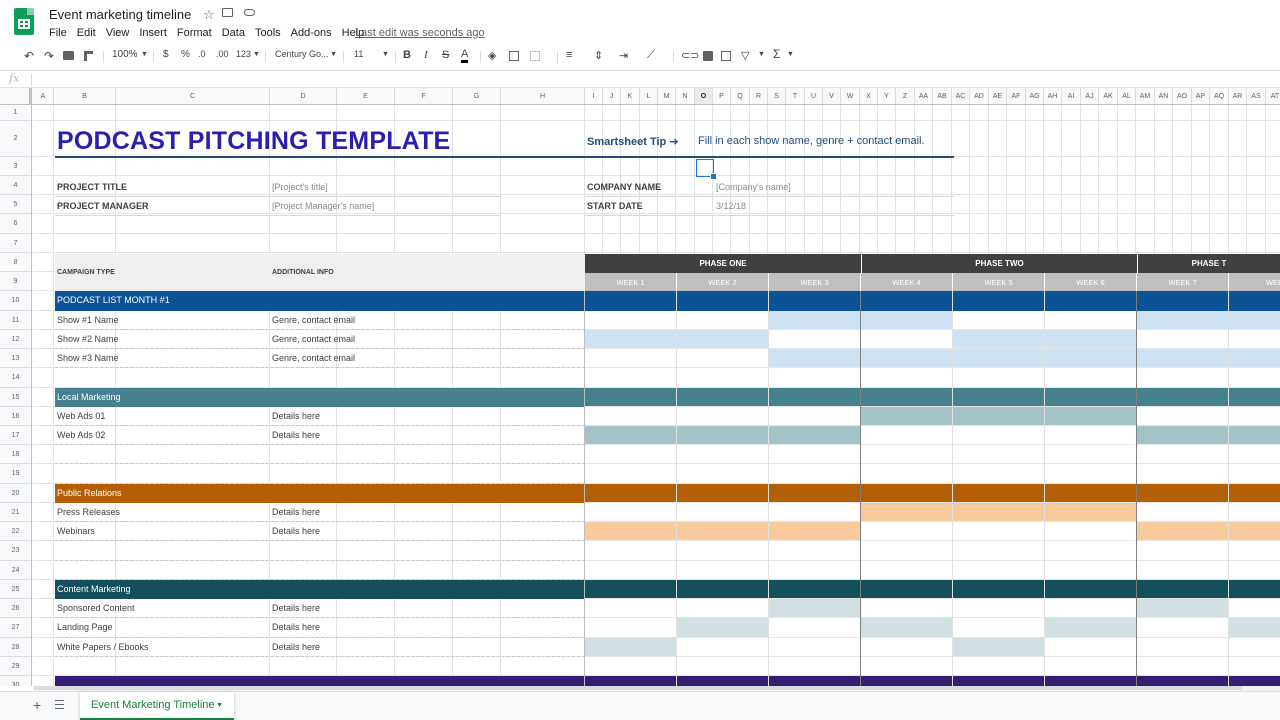 The width and height of the screenshot is (1280, 720). What do you see at coordinates (15, 224) in the screenshot?
I see `row-header-6: 6` at bounding box center [15, 224].